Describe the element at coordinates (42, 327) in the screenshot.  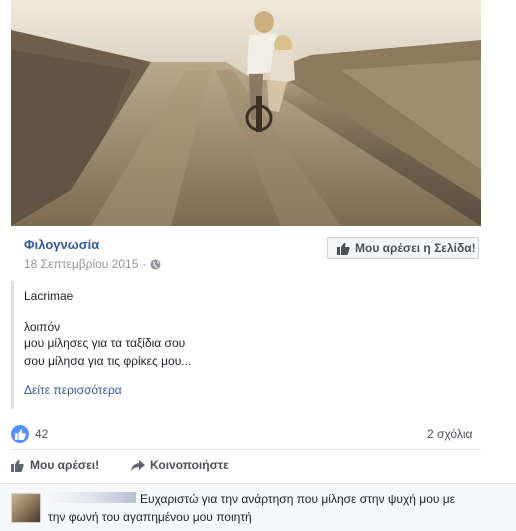
I see `post-line-1: λοιπόν` at that location.